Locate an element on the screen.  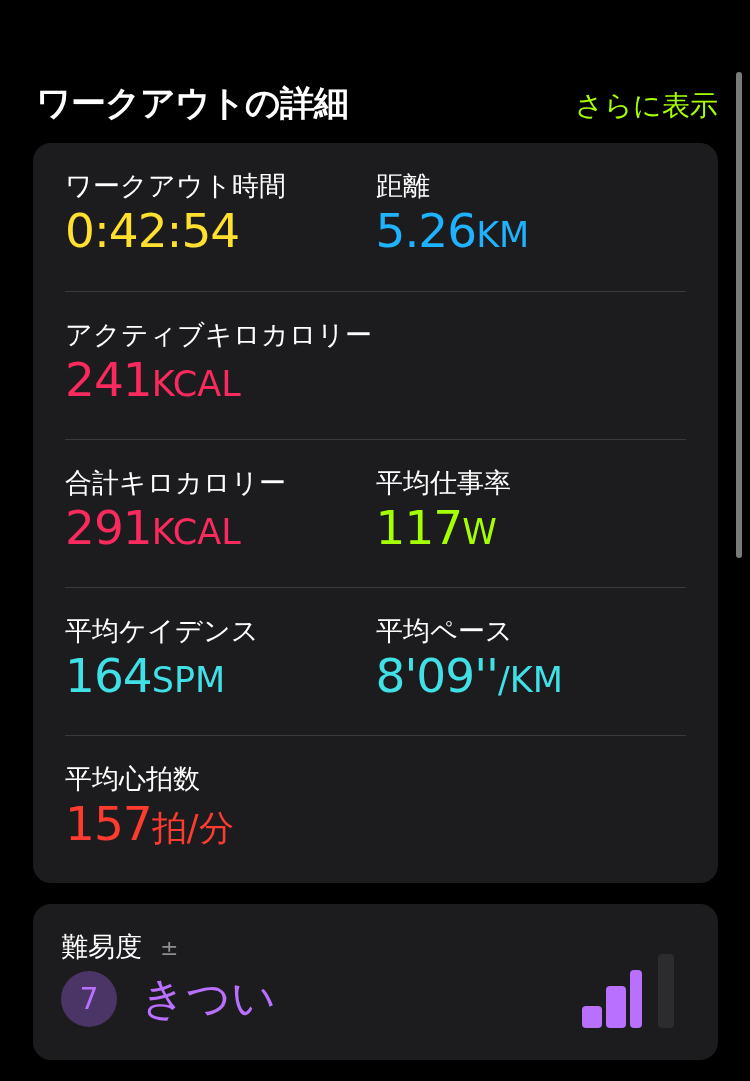
effort-score-badge: 7 is located at coordinates (89, 998).